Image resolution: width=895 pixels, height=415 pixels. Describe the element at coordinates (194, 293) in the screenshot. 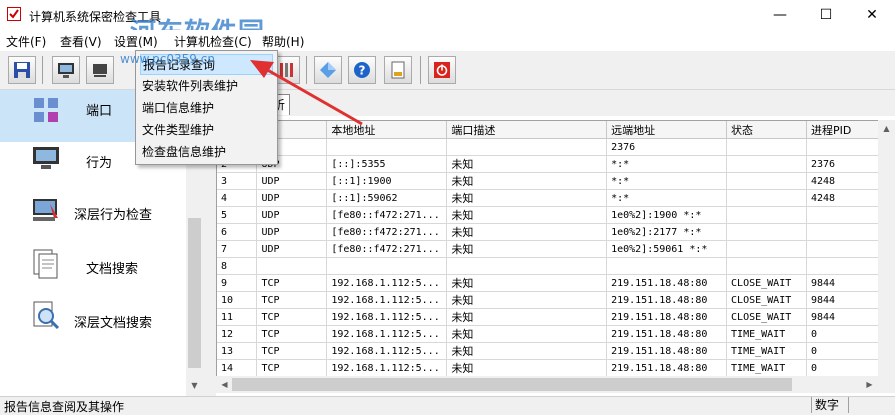

I see `sidebar-scroll-thumb` at that location.